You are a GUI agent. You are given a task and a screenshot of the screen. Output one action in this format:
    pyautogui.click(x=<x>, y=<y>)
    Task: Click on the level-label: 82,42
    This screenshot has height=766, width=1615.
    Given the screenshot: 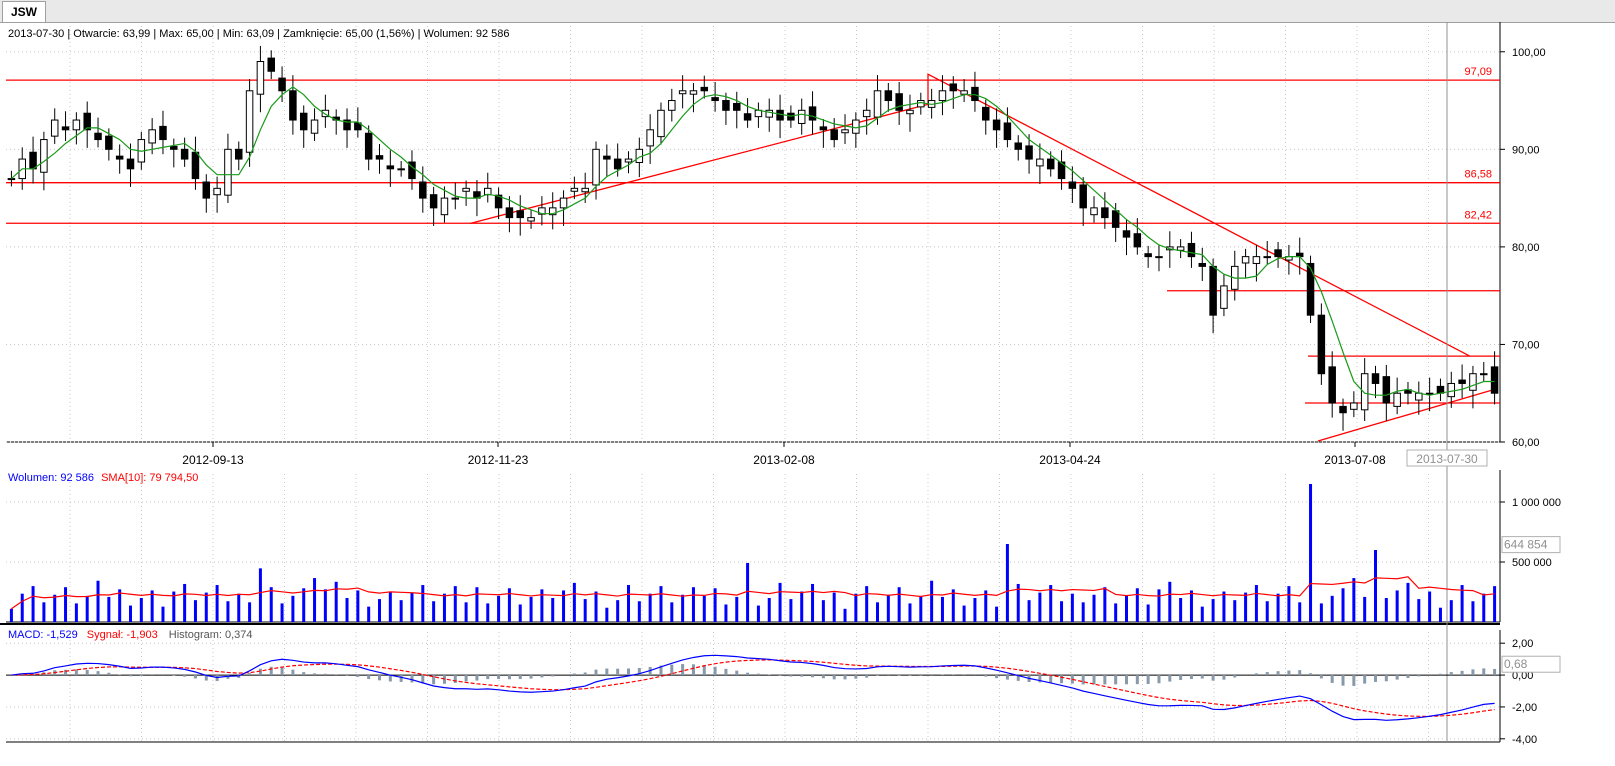 What is the action you would take?
    pyautogui.click(x=1478, y=215)
    